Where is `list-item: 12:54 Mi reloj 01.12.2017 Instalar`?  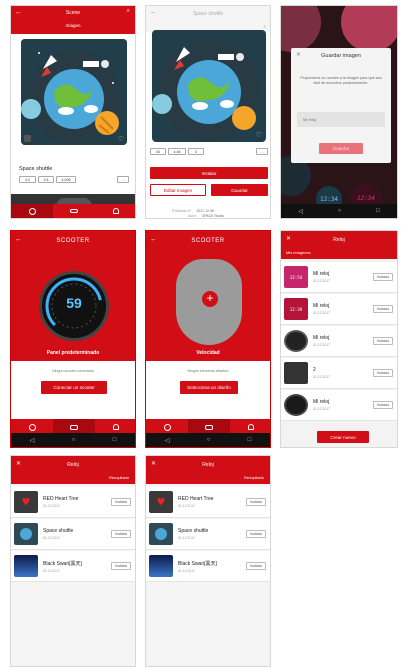
list-item: 12:54 Mi reloj 01.12.2017 Instalar is located at coordinates (339, 277).